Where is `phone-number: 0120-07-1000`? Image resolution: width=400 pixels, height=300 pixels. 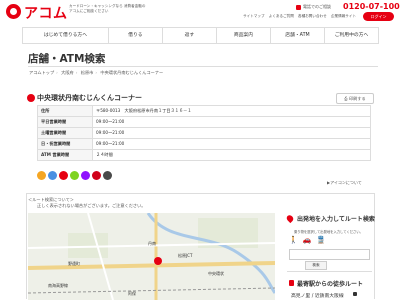 phone-number: 0120-07-1000 is located at coordinates (371, 6).